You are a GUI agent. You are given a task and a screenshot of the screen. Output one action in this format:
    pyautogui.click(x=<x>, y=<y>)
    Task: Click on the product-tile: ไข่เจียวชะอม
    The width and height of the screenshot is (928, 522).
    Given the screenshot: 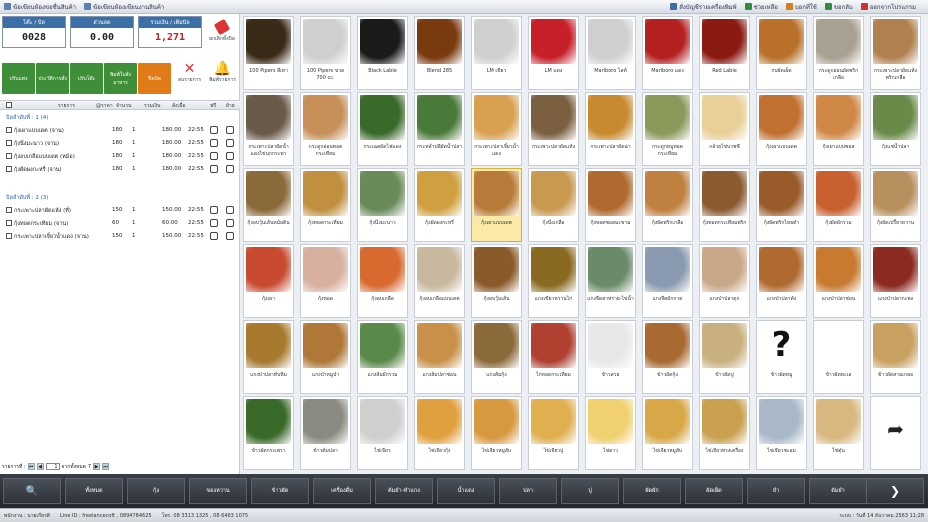 What is the action you would take?
    pyautogui.click(x=781, y=433)
    